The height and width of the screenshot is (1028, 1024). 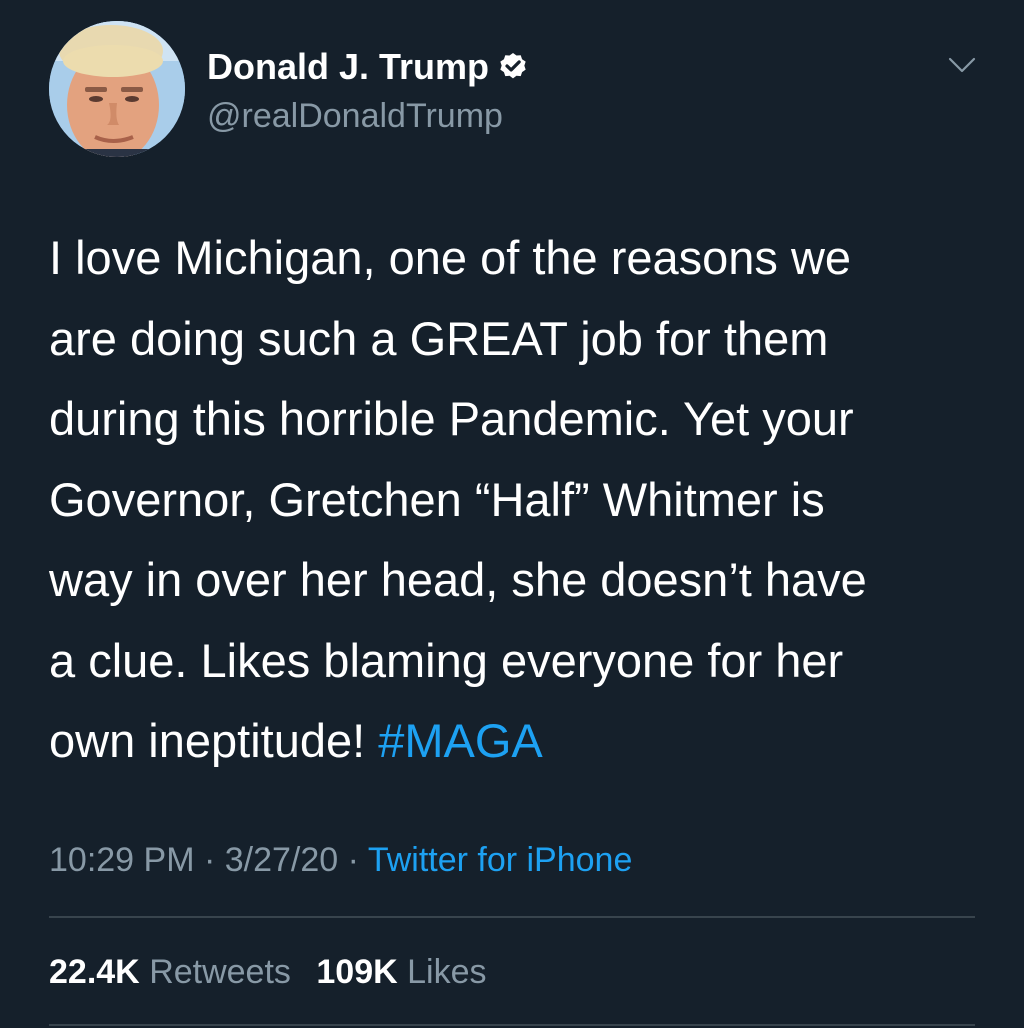 I want to click on avatar, so click(x=117, y=89).